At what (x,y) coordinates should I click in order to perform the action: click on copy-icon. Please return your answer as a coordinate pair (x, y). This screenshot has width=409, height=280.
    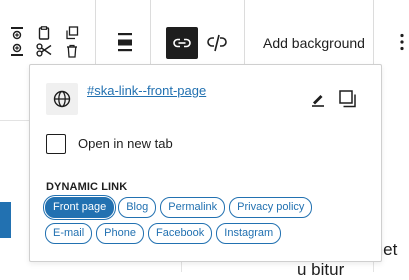
    Looking at the image, I should click on (347, 99).